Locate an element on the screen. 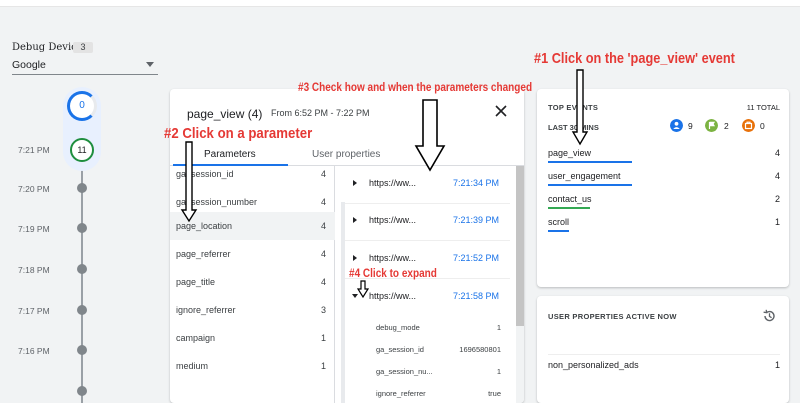  values-scrollbar-thumb is located at coordinates (520, 246).